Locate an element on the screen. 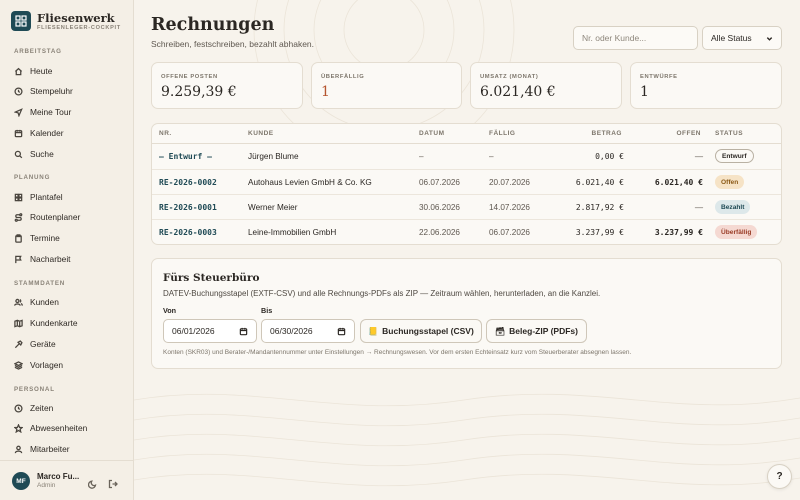 The image size is (800, 500). from-date-input: 06/01/2026 is located at coordinates (210, 331).